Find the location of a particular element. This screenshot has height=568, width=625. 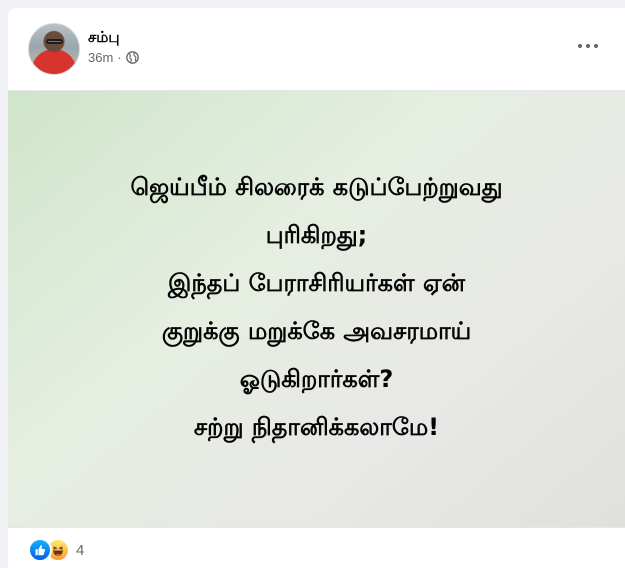

reactions-summary: 4 is located at coordinates (56, 550).